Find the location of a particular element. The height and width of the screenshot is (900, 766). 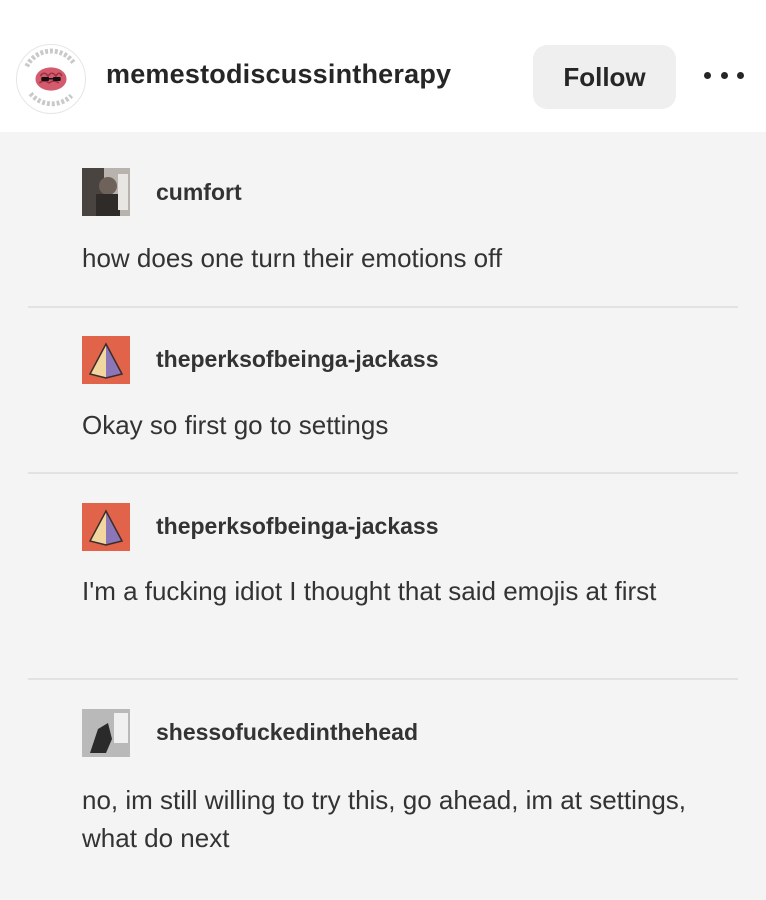

thread-username: shessofuckedinthehead is located at coordinates (287, 732).